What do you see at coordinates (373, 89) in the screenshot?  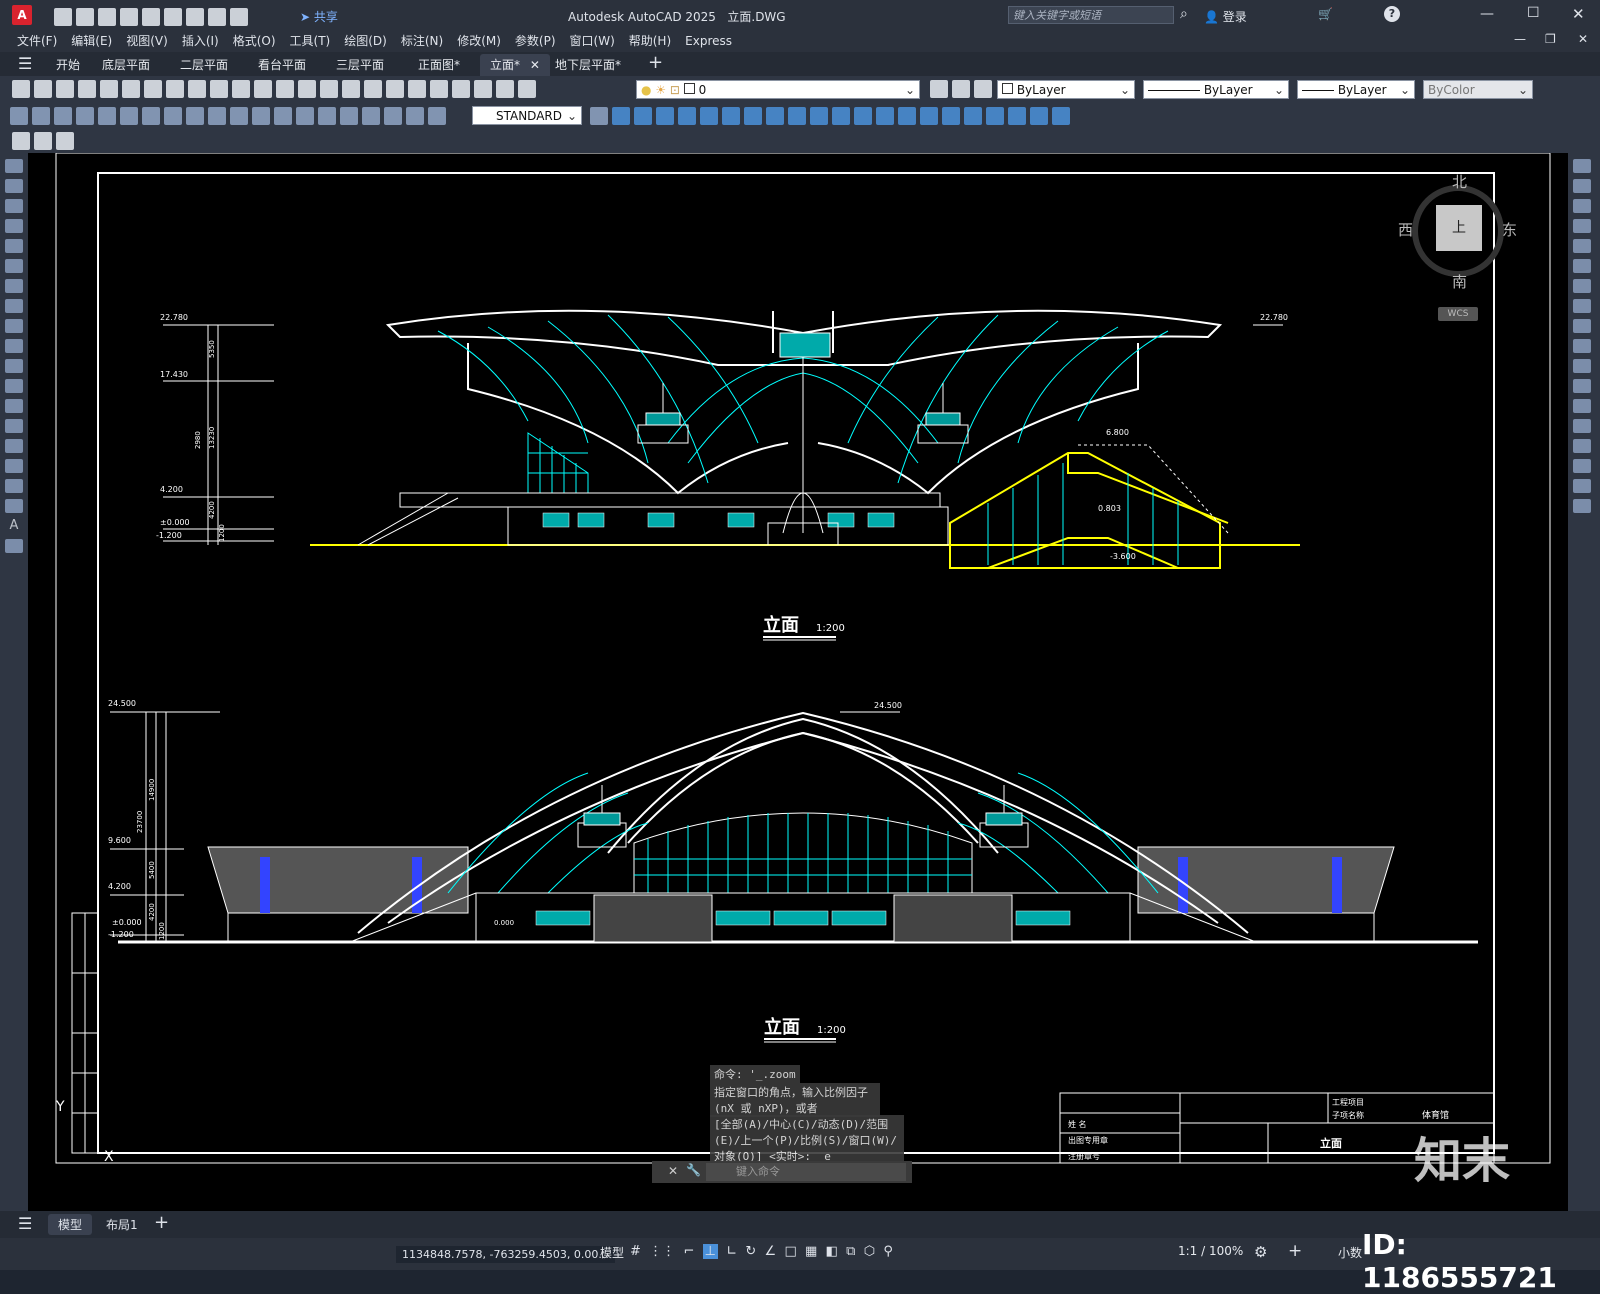 I see `properties-icon` at bounding box center [373, 89].